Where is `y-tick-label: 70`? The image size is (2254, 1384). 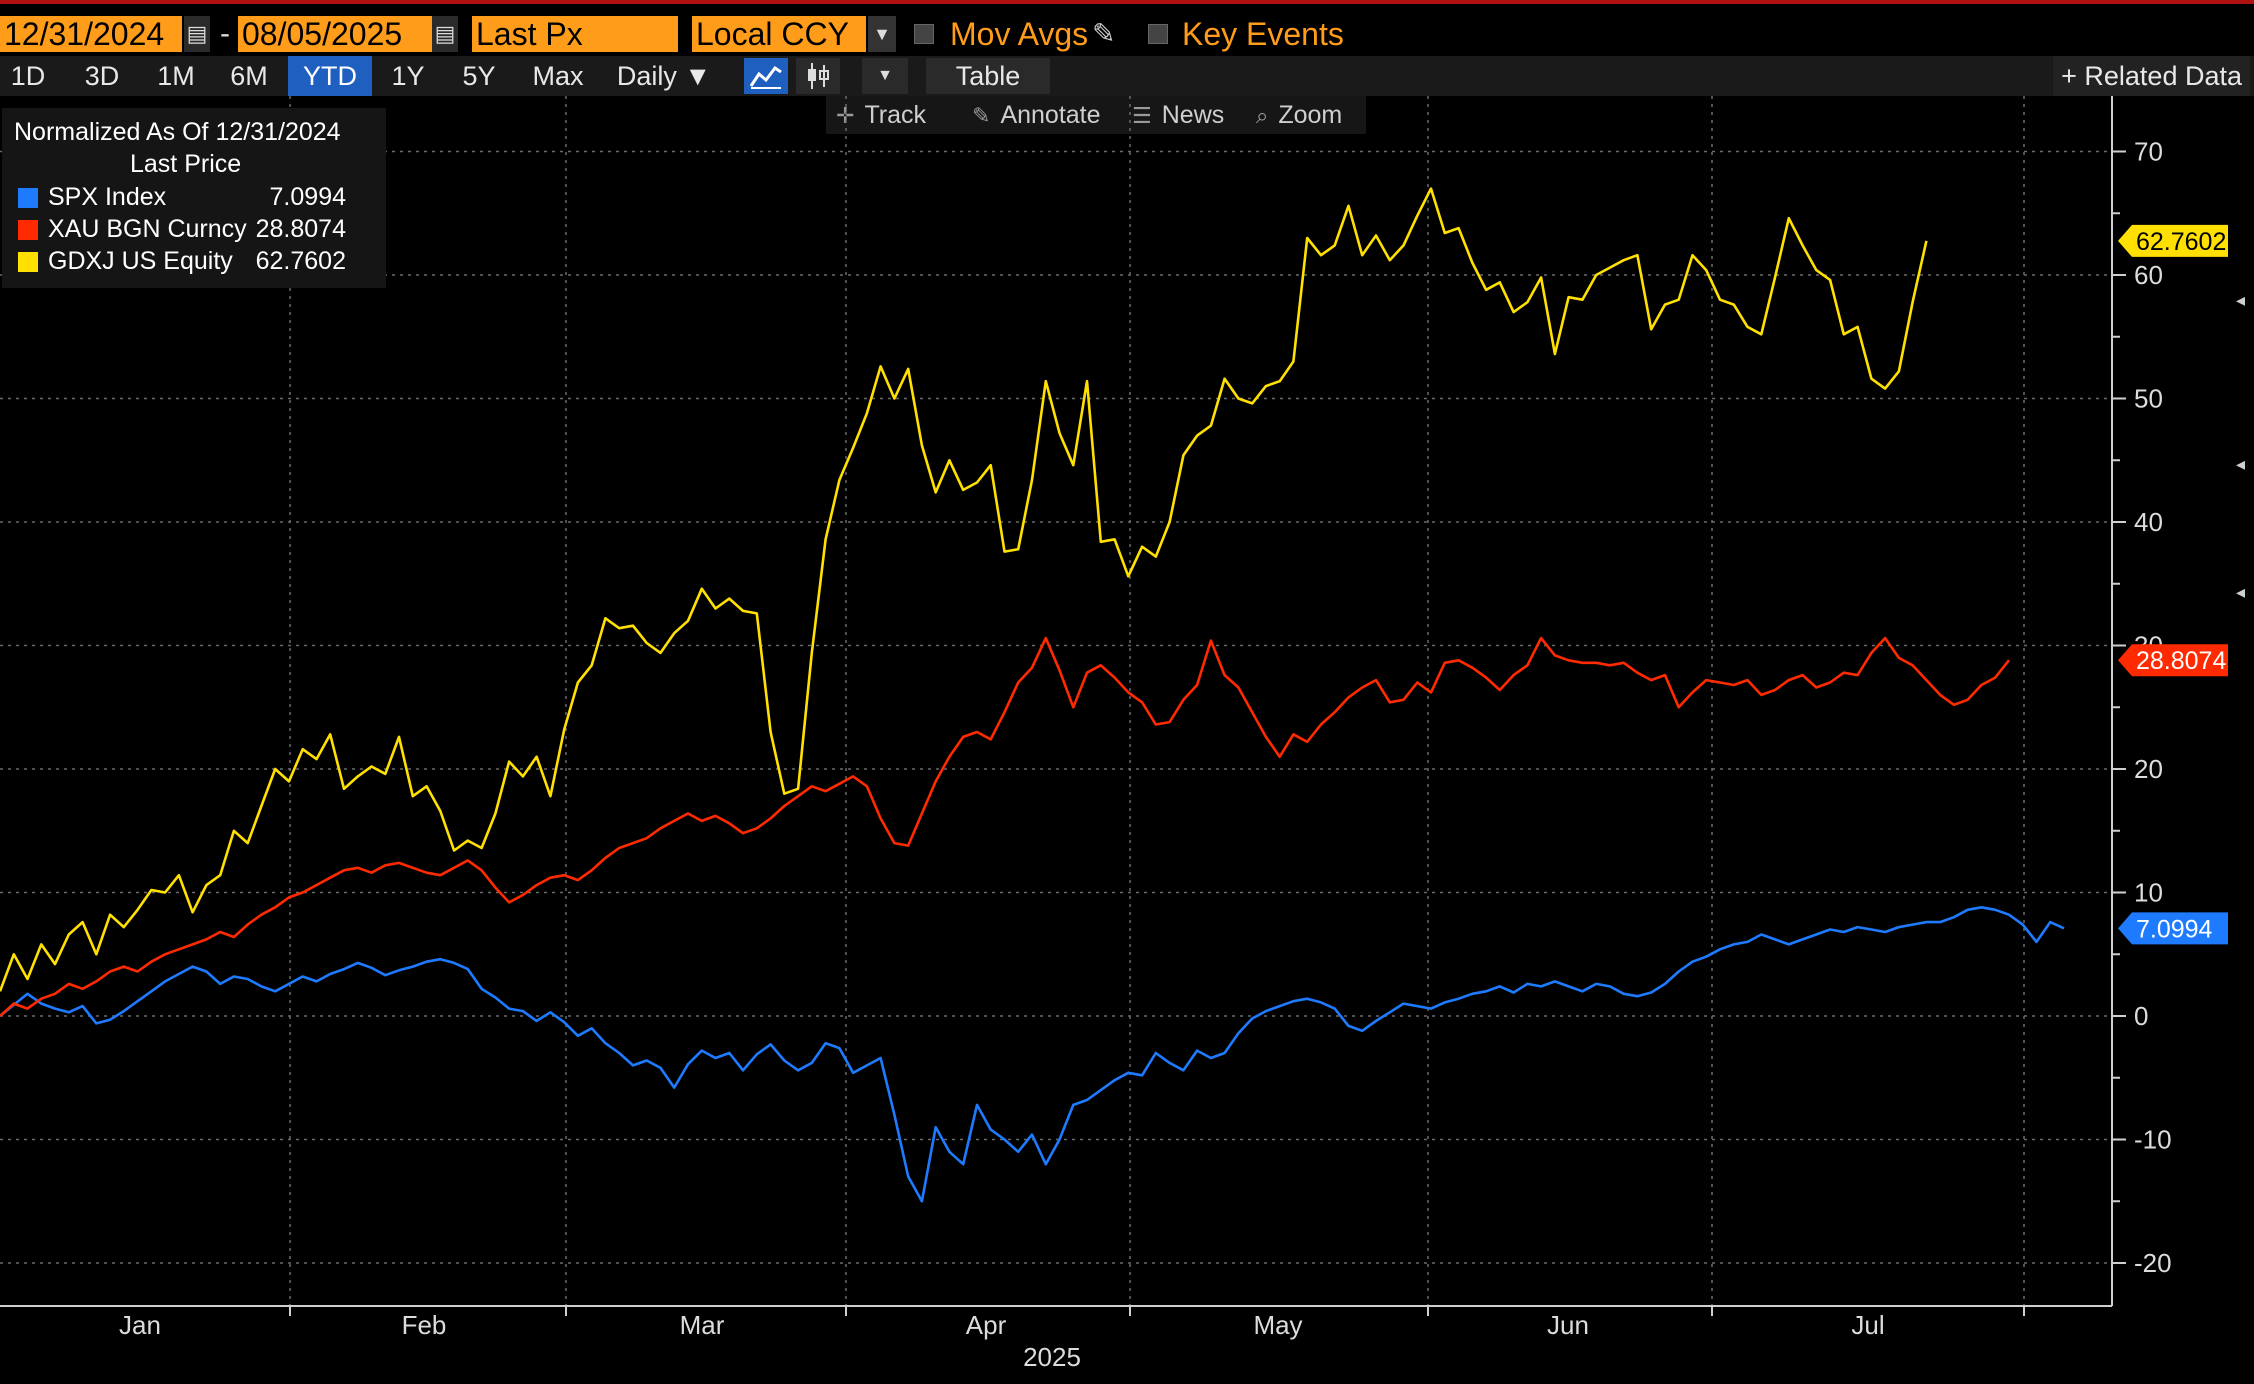 y-tick-label: 70 is located at coordinates (2148, 152).